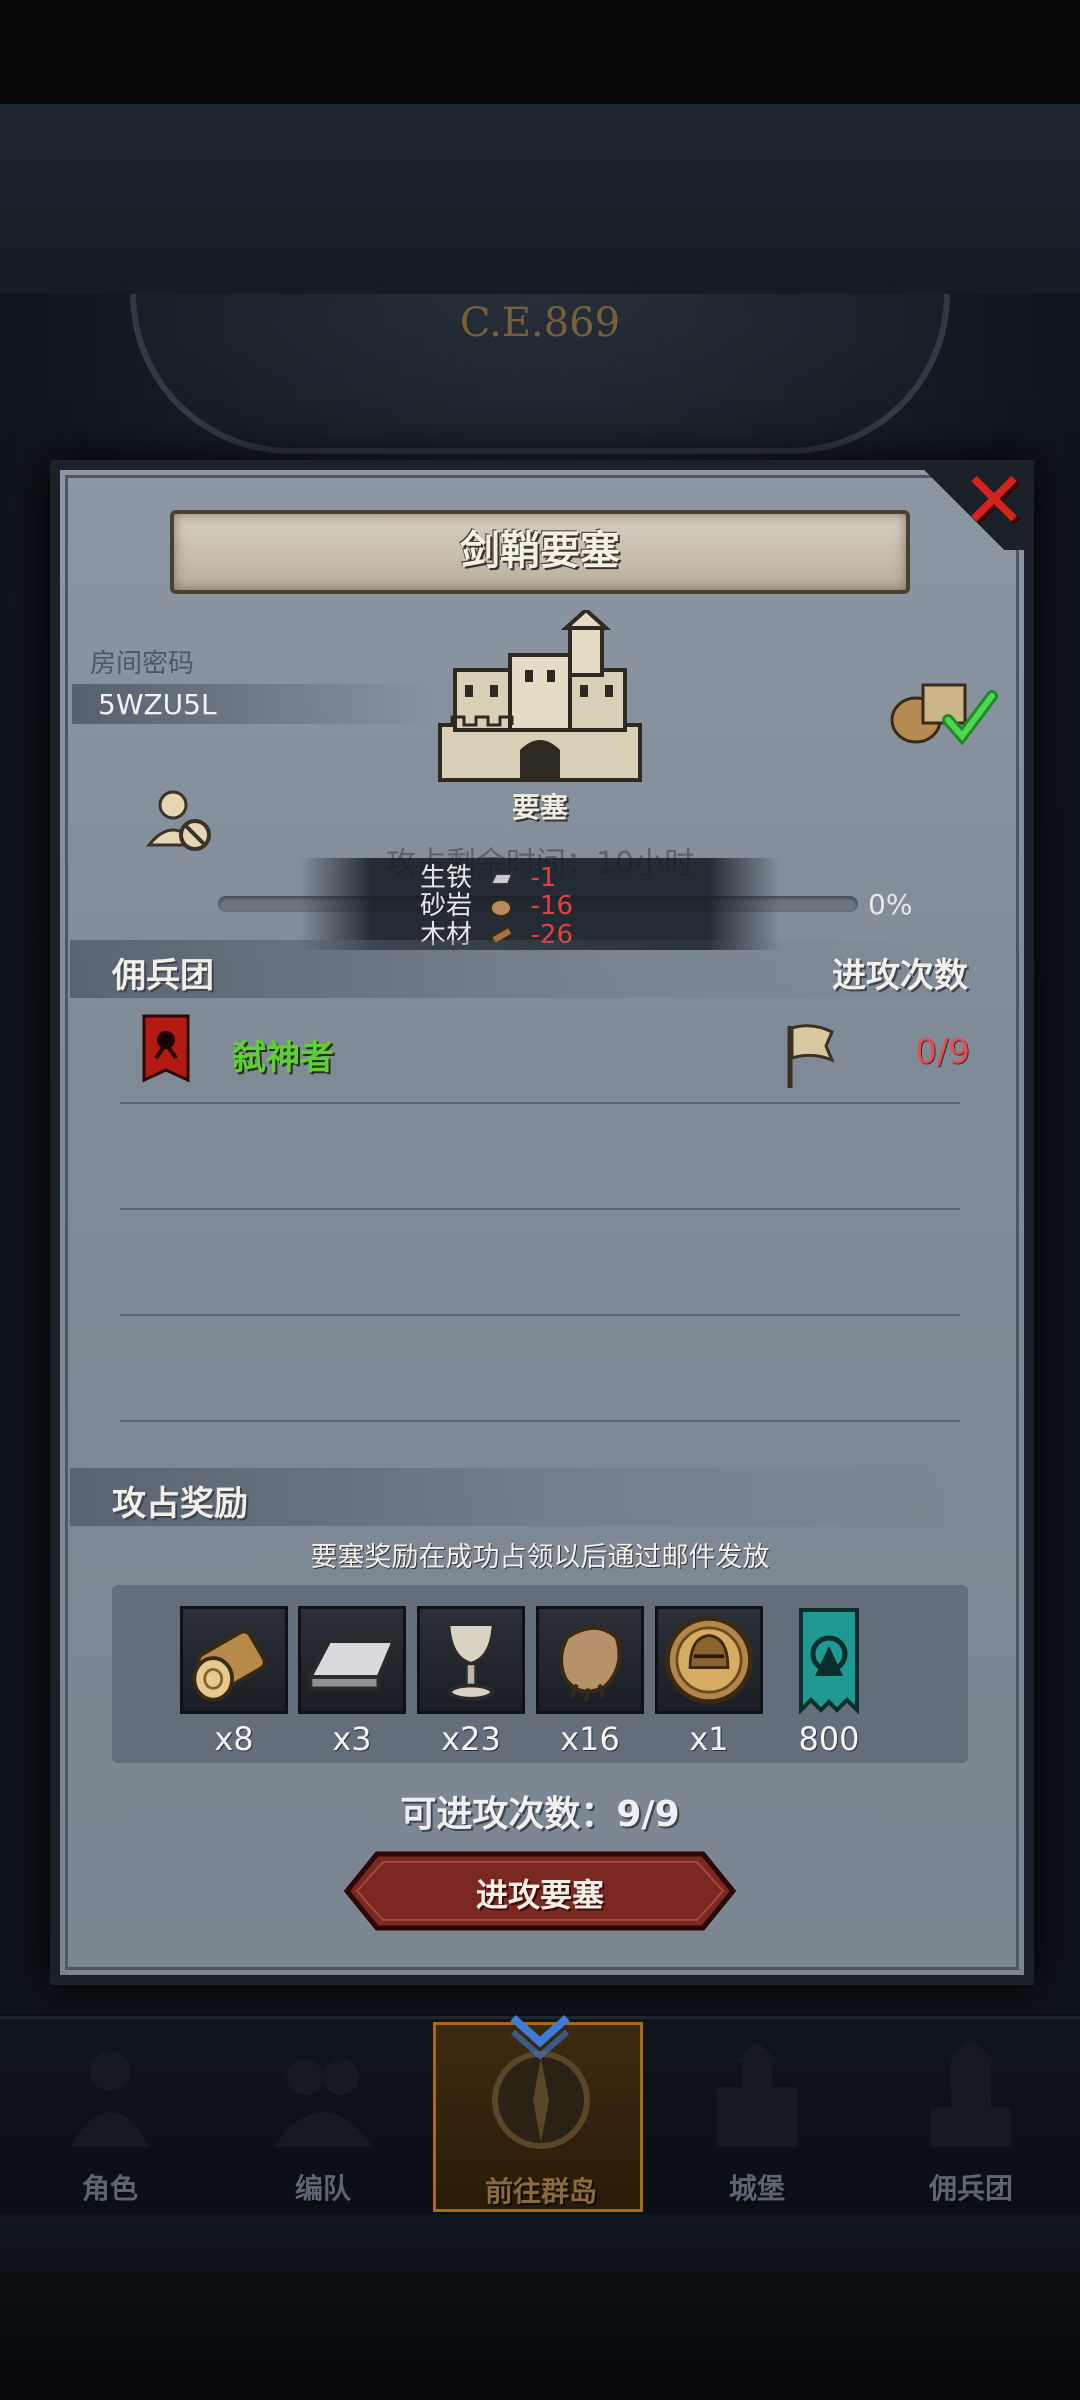  Describe the element at coordinates (323, 2103) in the screenshot. I see `formation-icon` at that location.